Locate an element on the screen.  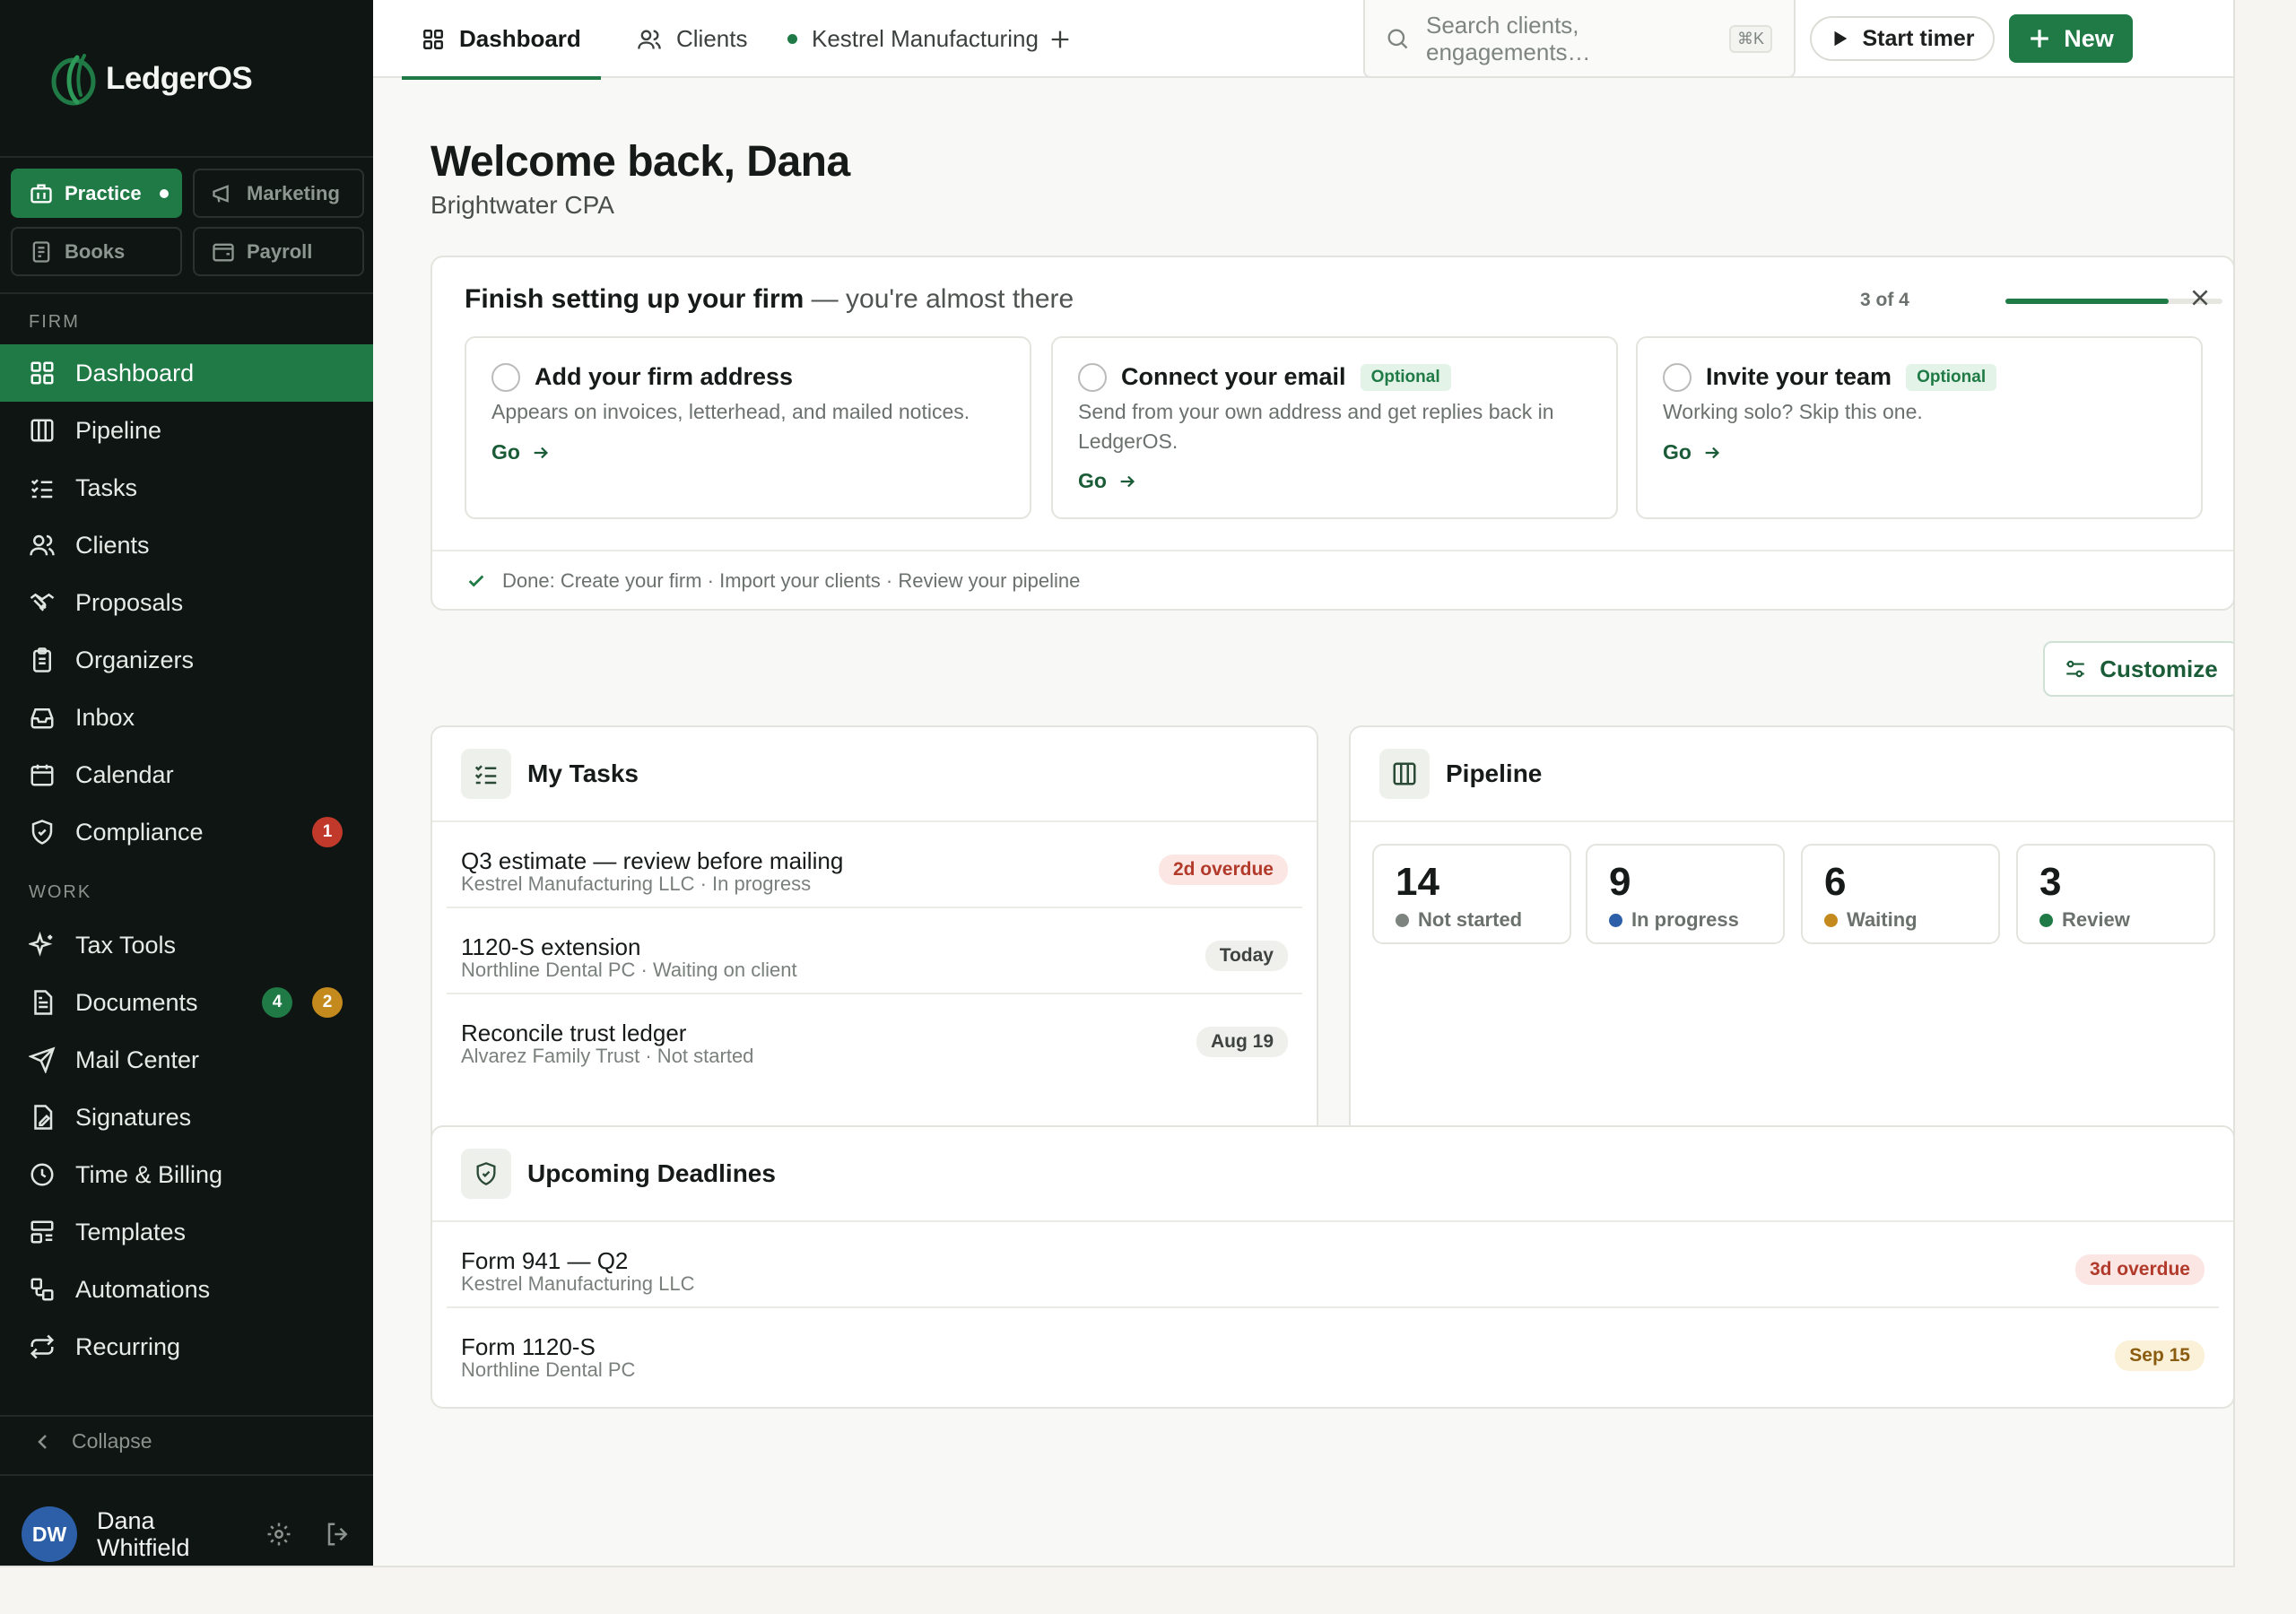
sidebar-item-time-billing: Time & Billing is located at coordinates (186, 1174).